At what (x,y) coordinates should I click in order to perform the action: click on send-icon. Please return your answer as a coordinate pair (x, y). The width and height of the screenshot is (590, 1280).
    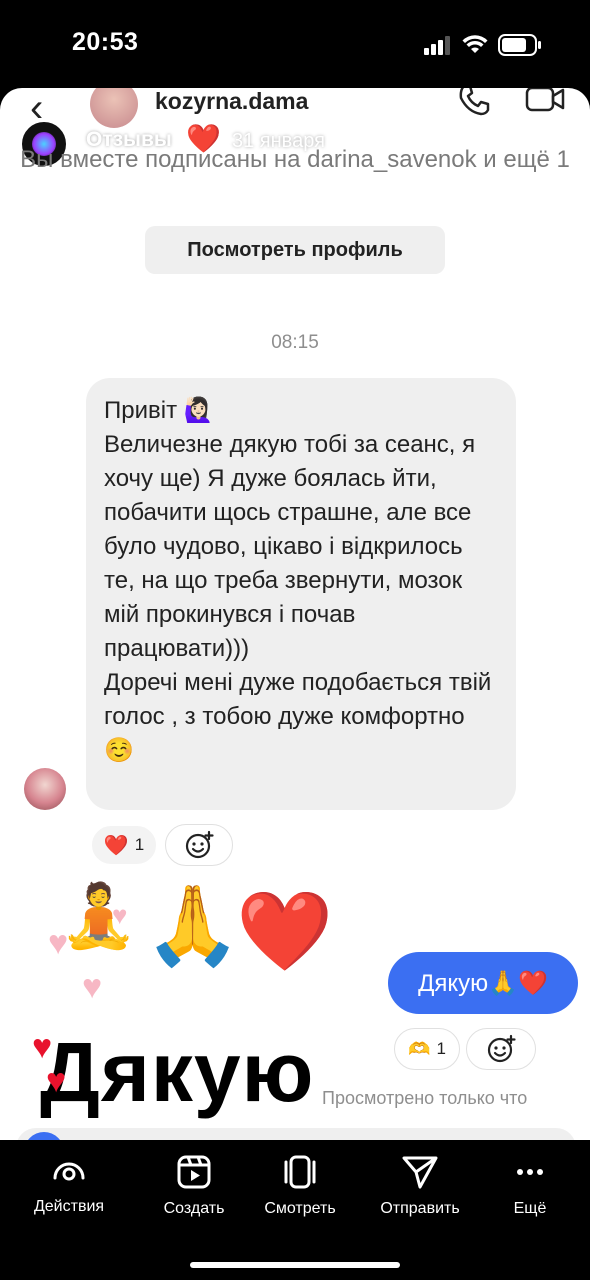
    Looking at the image, I should click on (420, 1172).